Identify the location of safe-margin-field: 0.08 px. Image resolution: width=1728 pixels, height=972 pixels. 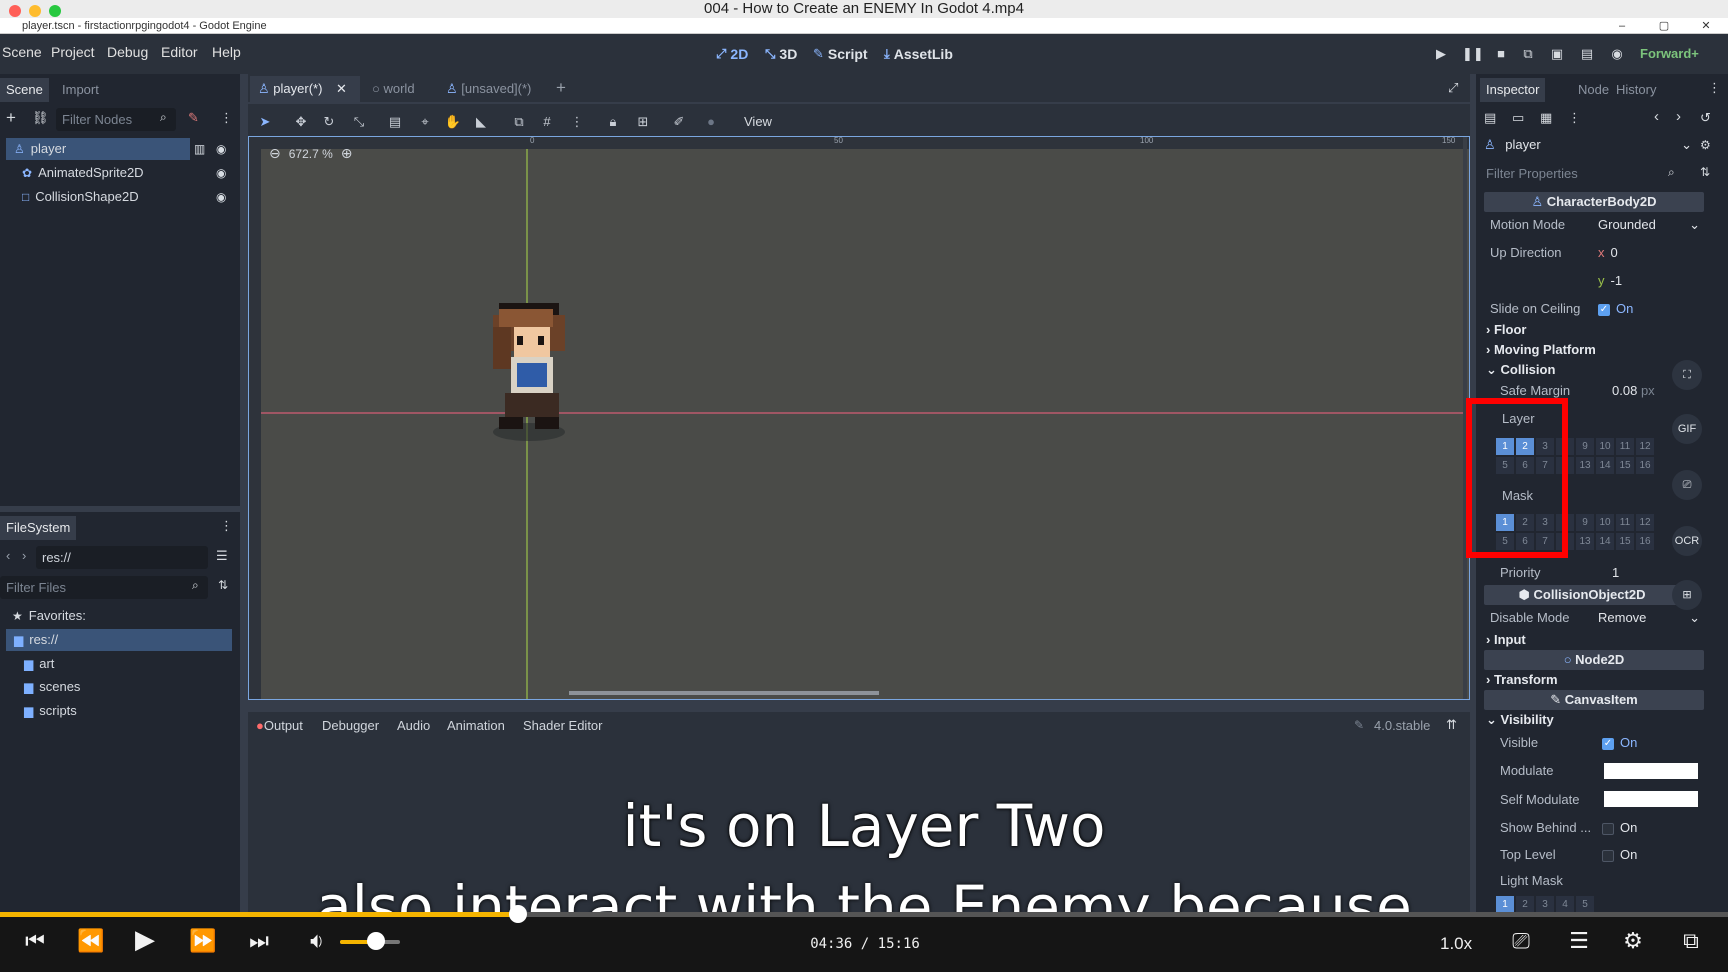
(1633, 390).